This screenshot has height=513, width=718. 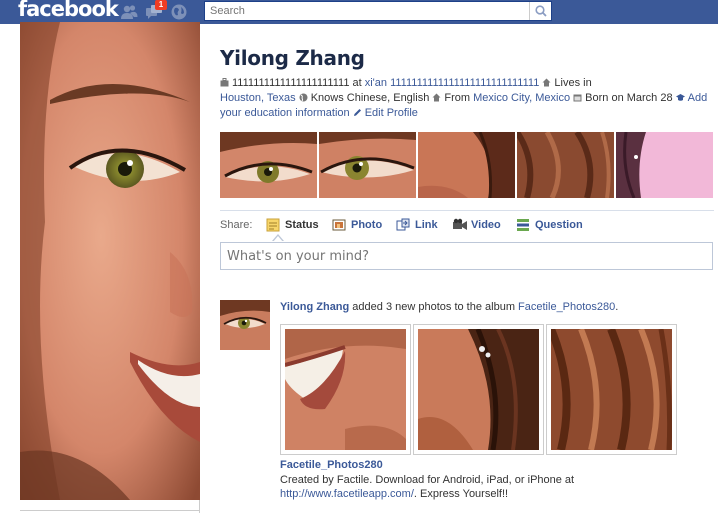 I want to click on section-divider, so click(x=467, y=210).